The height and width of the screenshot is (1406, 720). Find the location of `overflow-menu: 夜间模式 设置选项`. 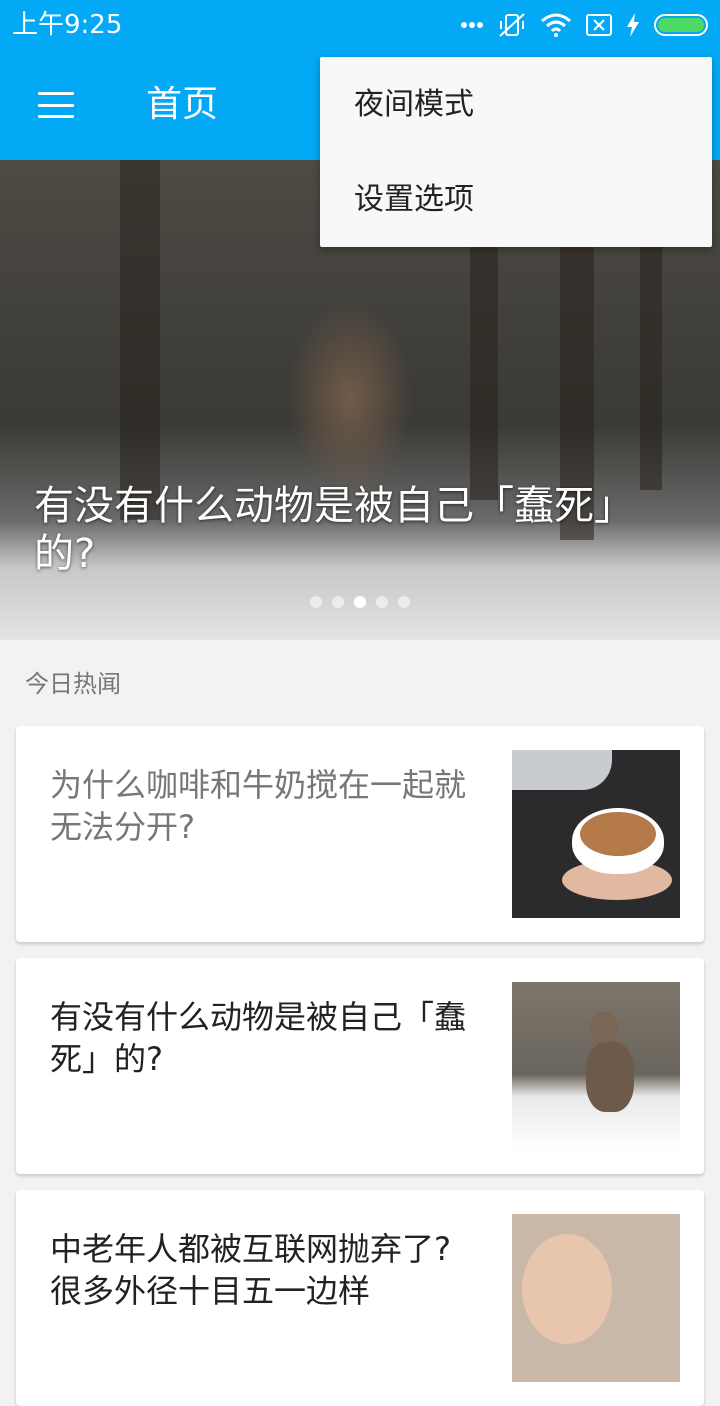

overflow-menu: 夜间模式 设置选项 is located at coordinates (516, 152).